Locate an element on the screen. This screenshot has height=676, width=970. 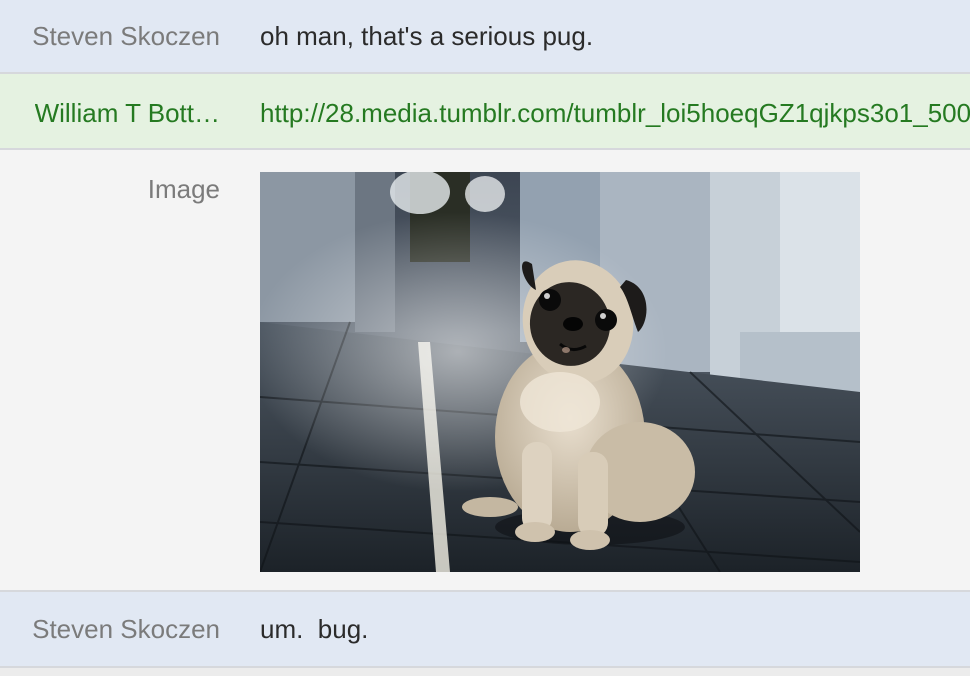
message-text: um. bug. is located at coordinates (314, 629).